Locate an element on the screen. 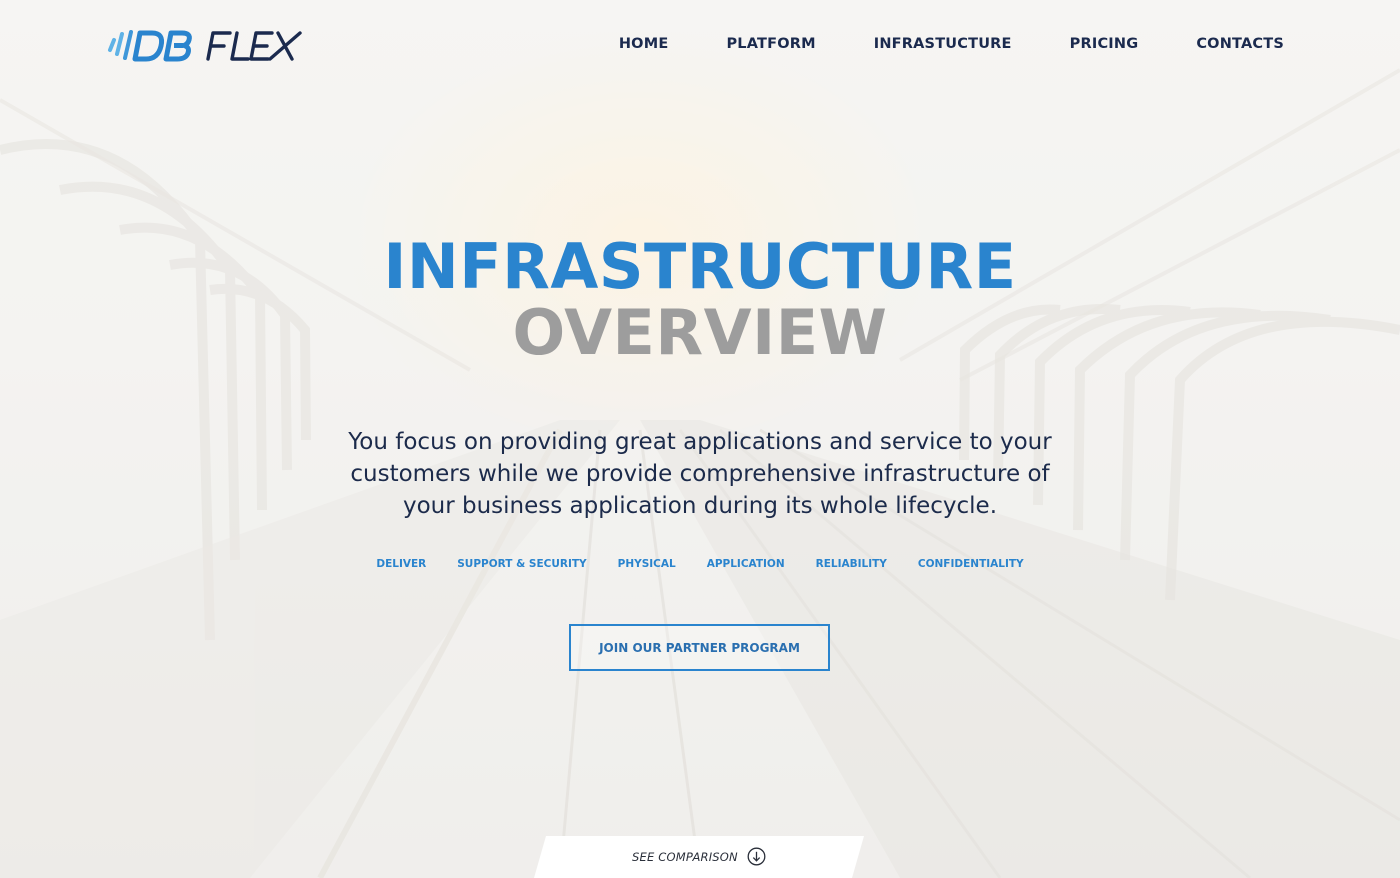 This screenshot has width=1400, height=878. tag-confidentiality: CONFIDENTIALITY is located at coordinates (971, 564).